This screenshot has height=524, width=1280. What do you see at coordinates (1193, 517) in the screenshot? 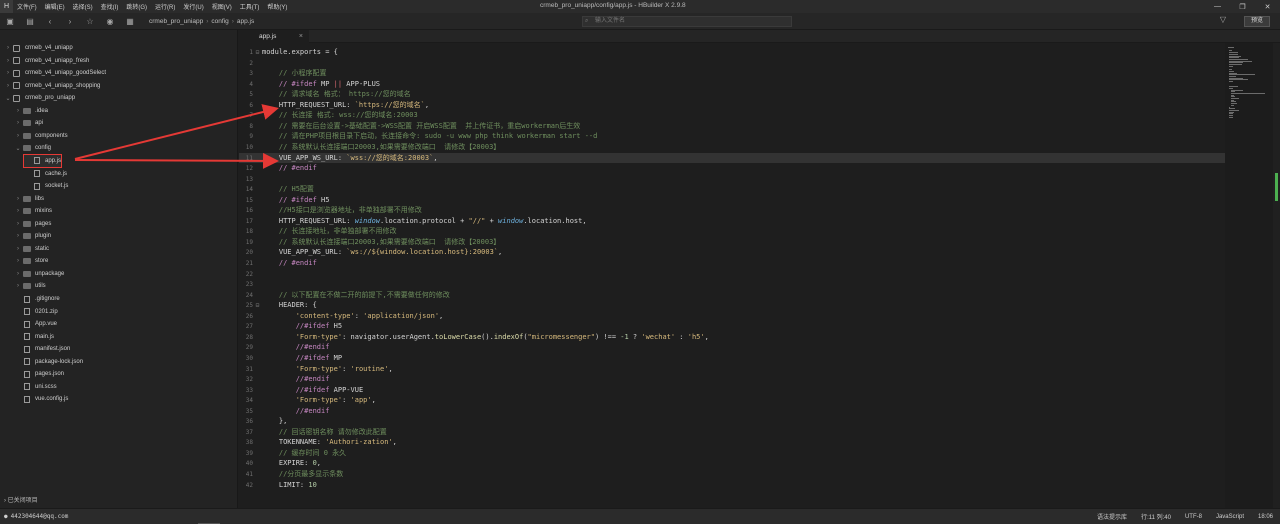
I see `encoding: UTF-8` at bounding box center [1193, 517].